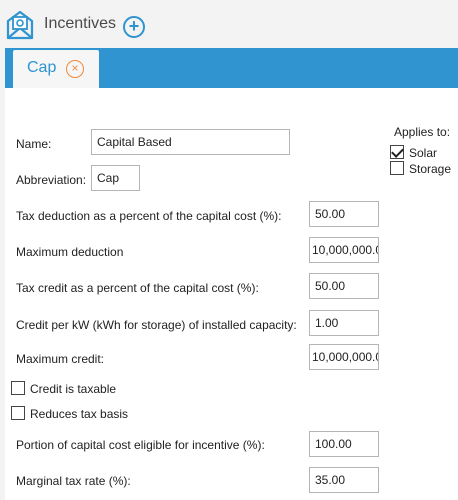 Image resolution: width=458 pixels, height=500 pixels. I want to click on incentive-money-icon, so click(20, 25).